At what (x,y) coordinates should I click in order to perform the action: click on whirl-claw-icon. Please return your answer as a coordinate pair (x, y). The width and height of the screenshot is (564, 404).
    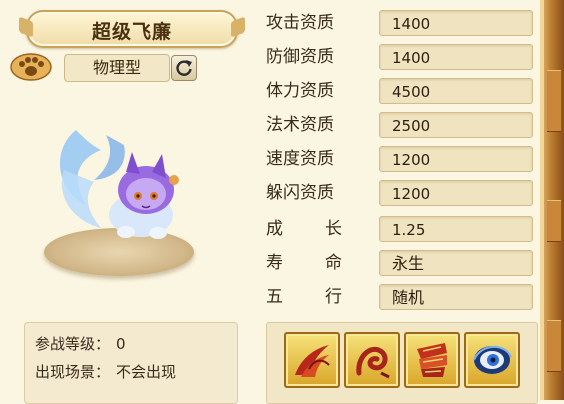
    Looking at the image, I should click on (373, 362).